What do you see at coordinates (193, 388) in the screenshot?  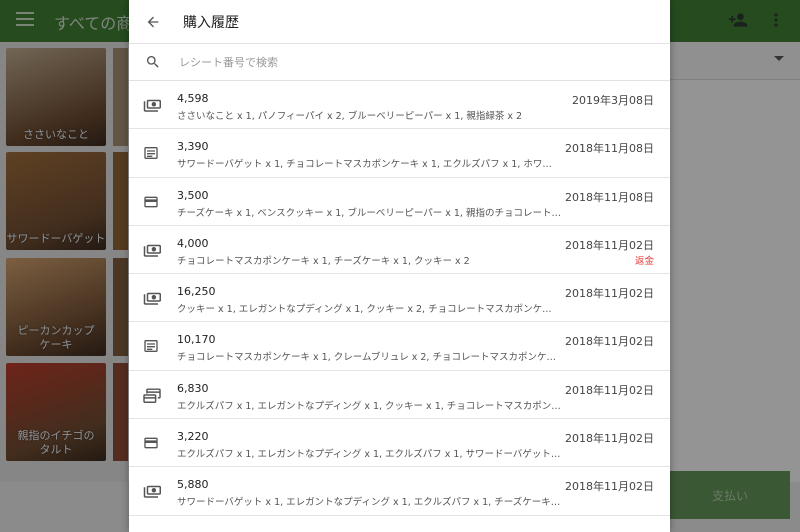 I see `receipt-amount: 6,830` at bounding box center [193, 388].